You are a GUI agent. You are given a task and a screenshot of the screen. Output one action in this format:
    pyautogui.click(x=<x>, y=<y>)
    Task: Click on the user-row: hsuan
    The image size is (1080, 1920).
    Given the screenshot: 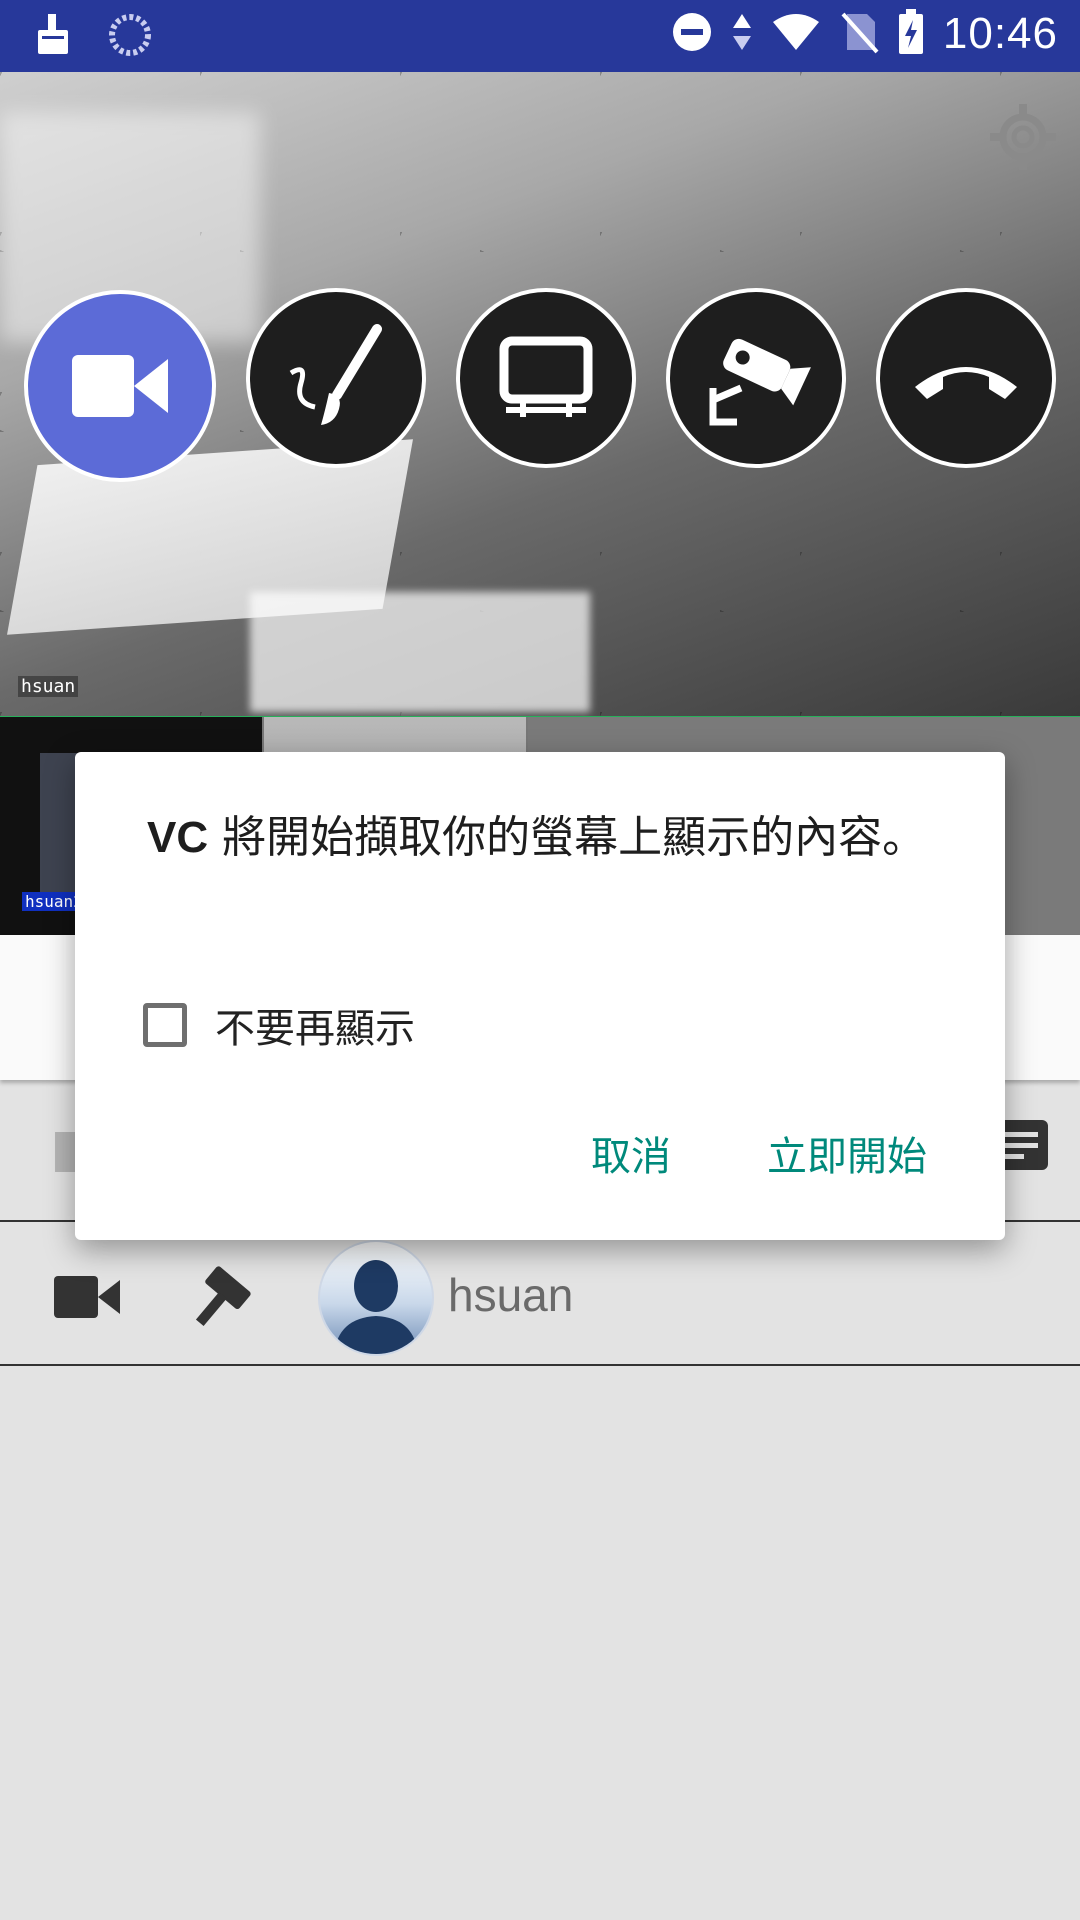 What is the action you would take?
    pyautogui.click(x=540, y=1293)
    